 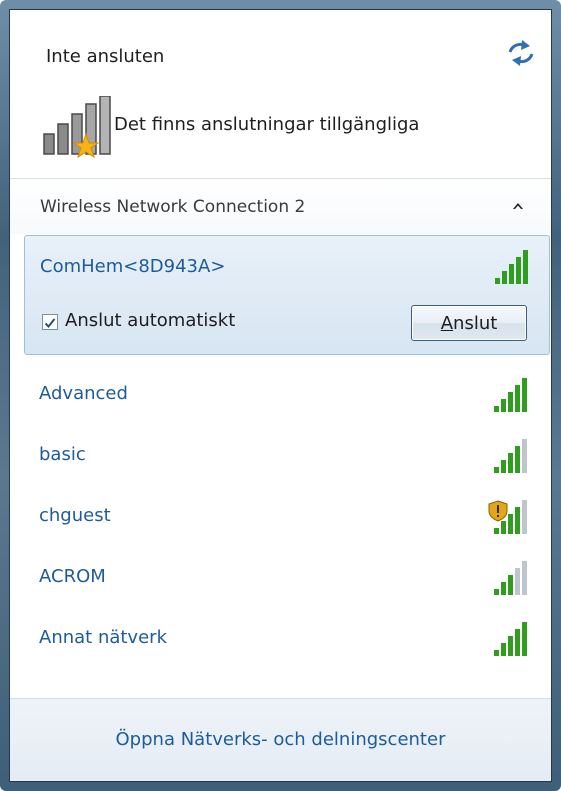 I want to click on adapter-name: Wireless Network Connection 2, so click(x=173, y=207).